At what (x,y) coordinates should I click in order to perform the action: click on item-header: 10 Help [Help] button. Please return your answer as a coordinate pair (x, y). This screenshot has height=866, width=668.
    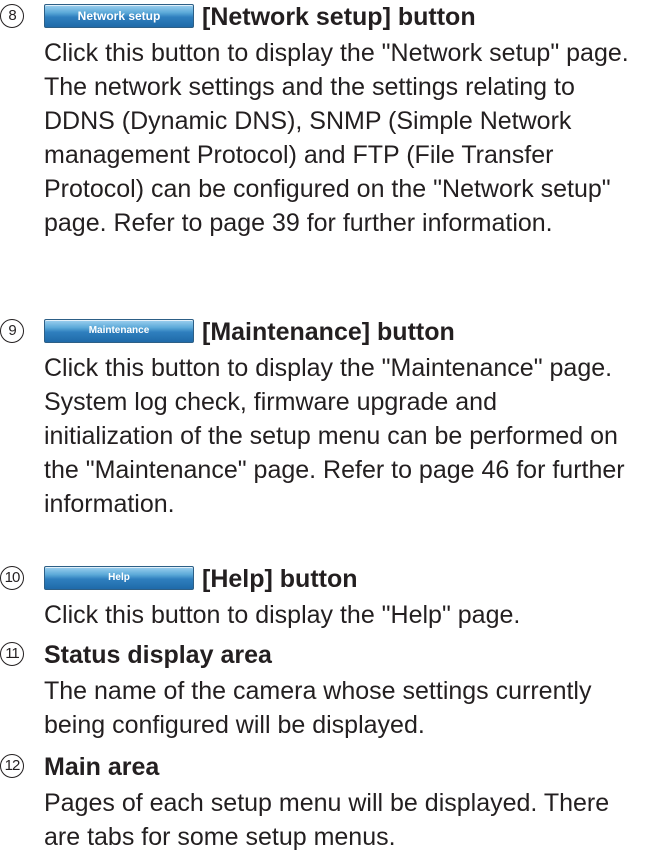
    Looking at the image, I should click on (334, 579).